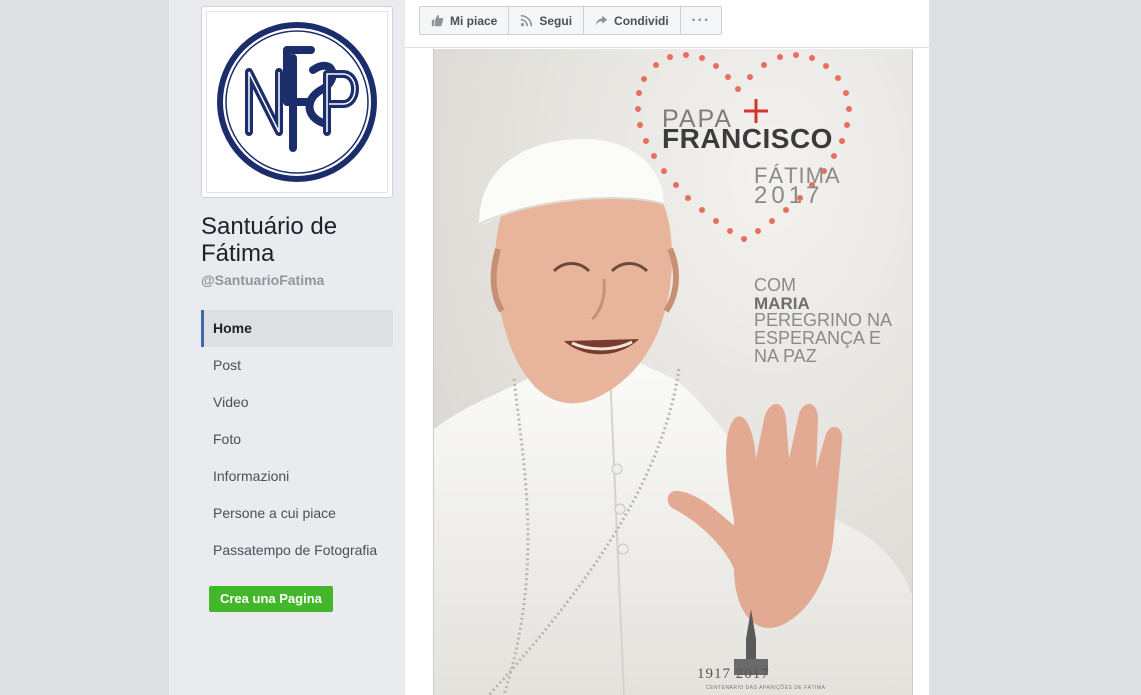 This screenshot has height=695, width=1141. I want to click on like-button: Mi piace, so click(465, 20).